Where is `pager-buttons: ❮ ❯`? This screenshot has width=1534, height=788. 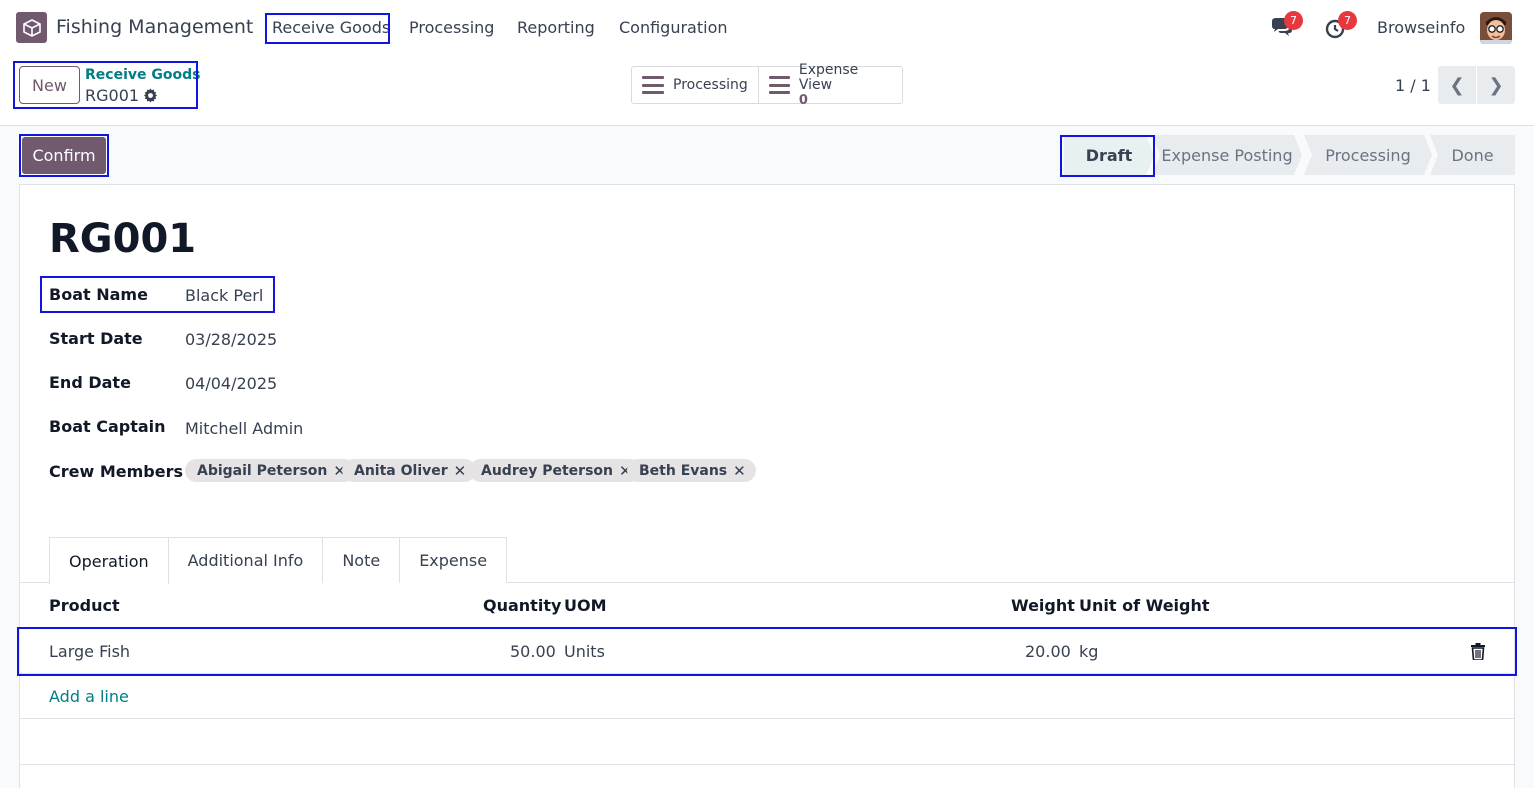
pager-buttons: ❮ ❯ is located at coordinates (1476, 85).